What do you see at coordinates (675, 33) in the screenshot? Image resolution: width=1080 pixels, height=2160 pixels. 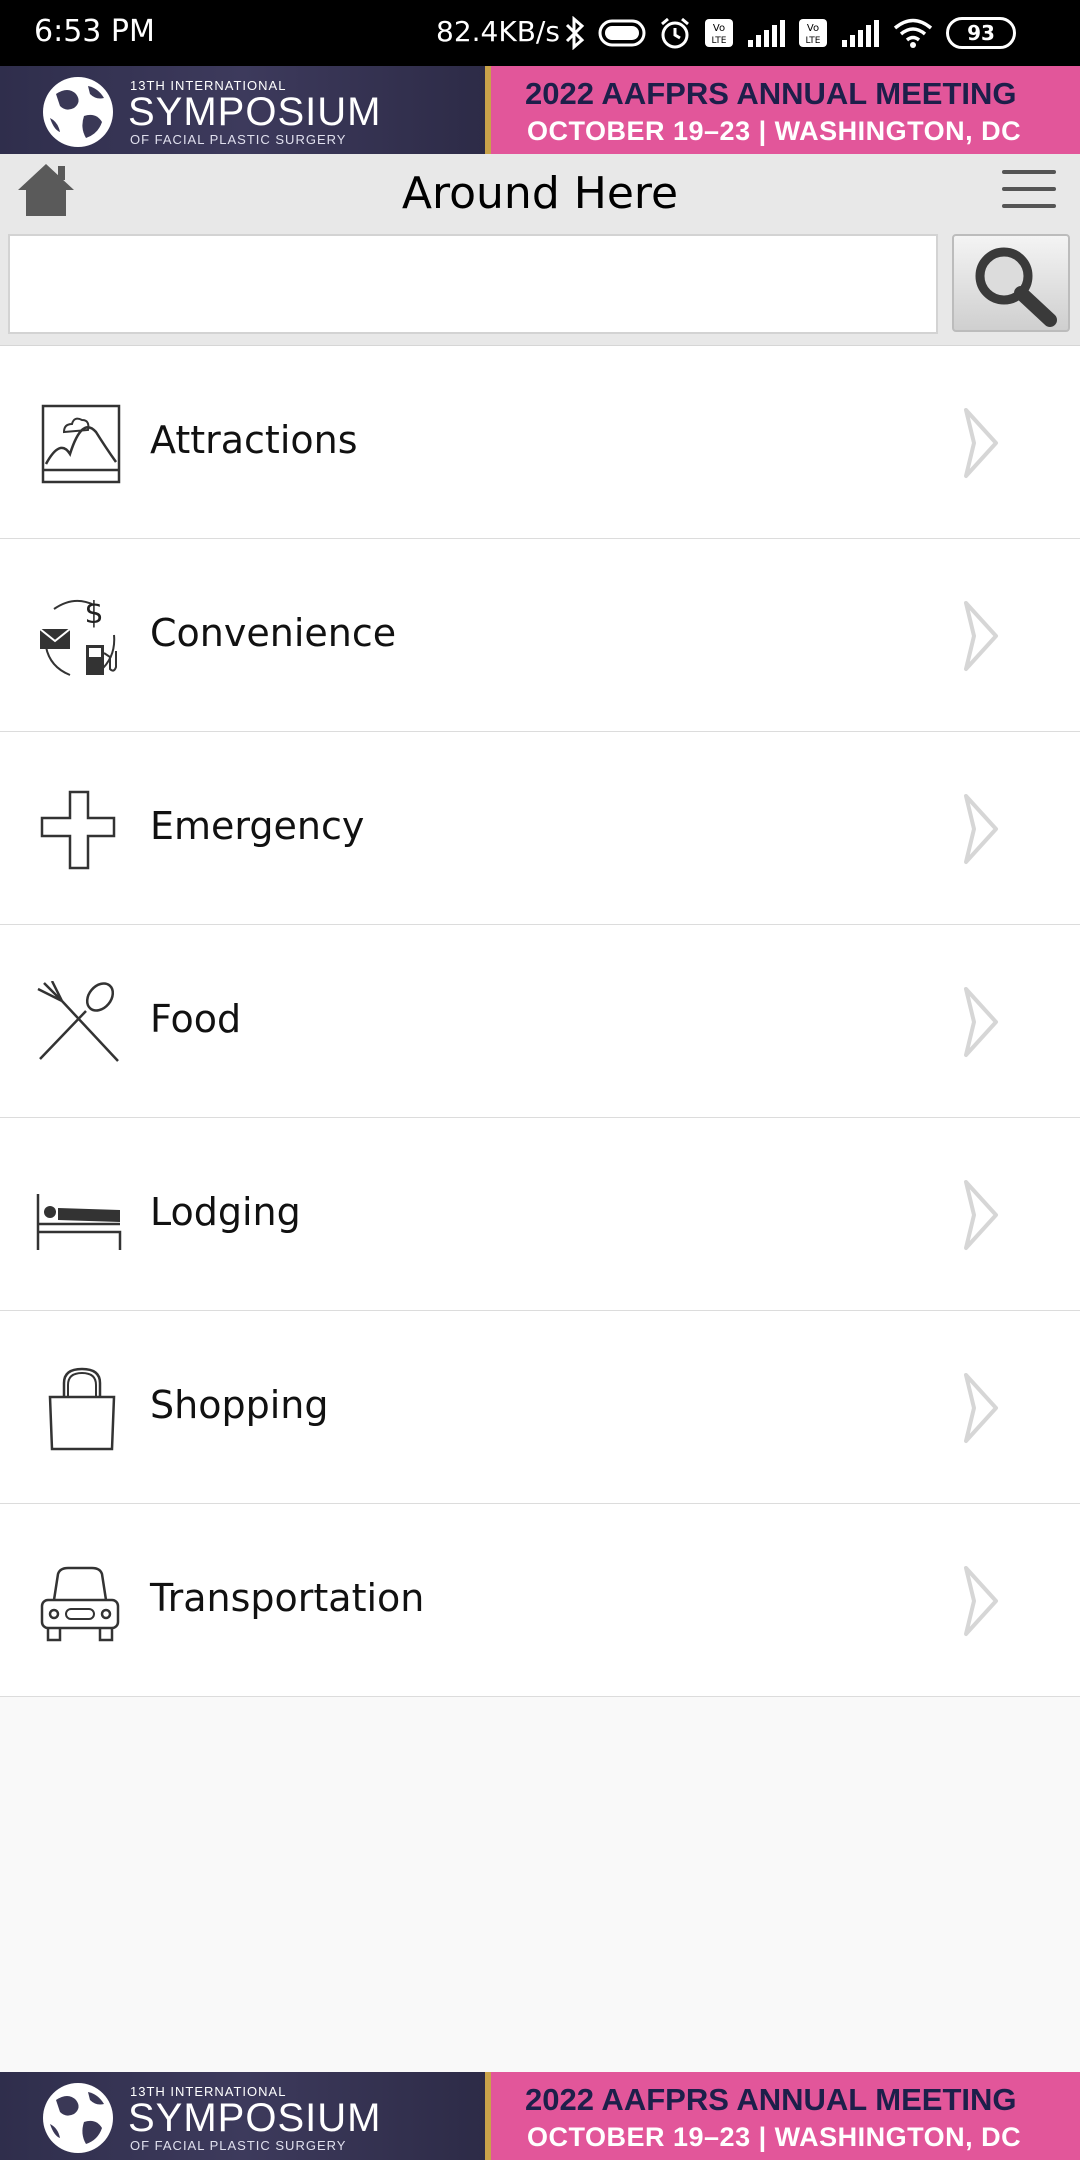 I see `alarm-icon` at bounding box center [675, 33].